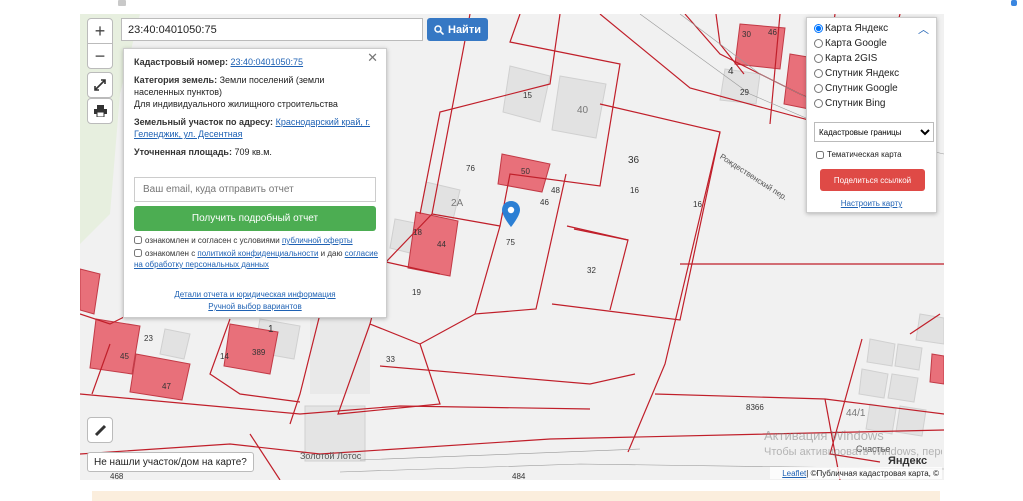 The width and height of the screenshot is (1023, 501). What do you see at coordinates (516, 496) in the screenshot?
I see `bottom-banner` at bounding box center [516, 496].